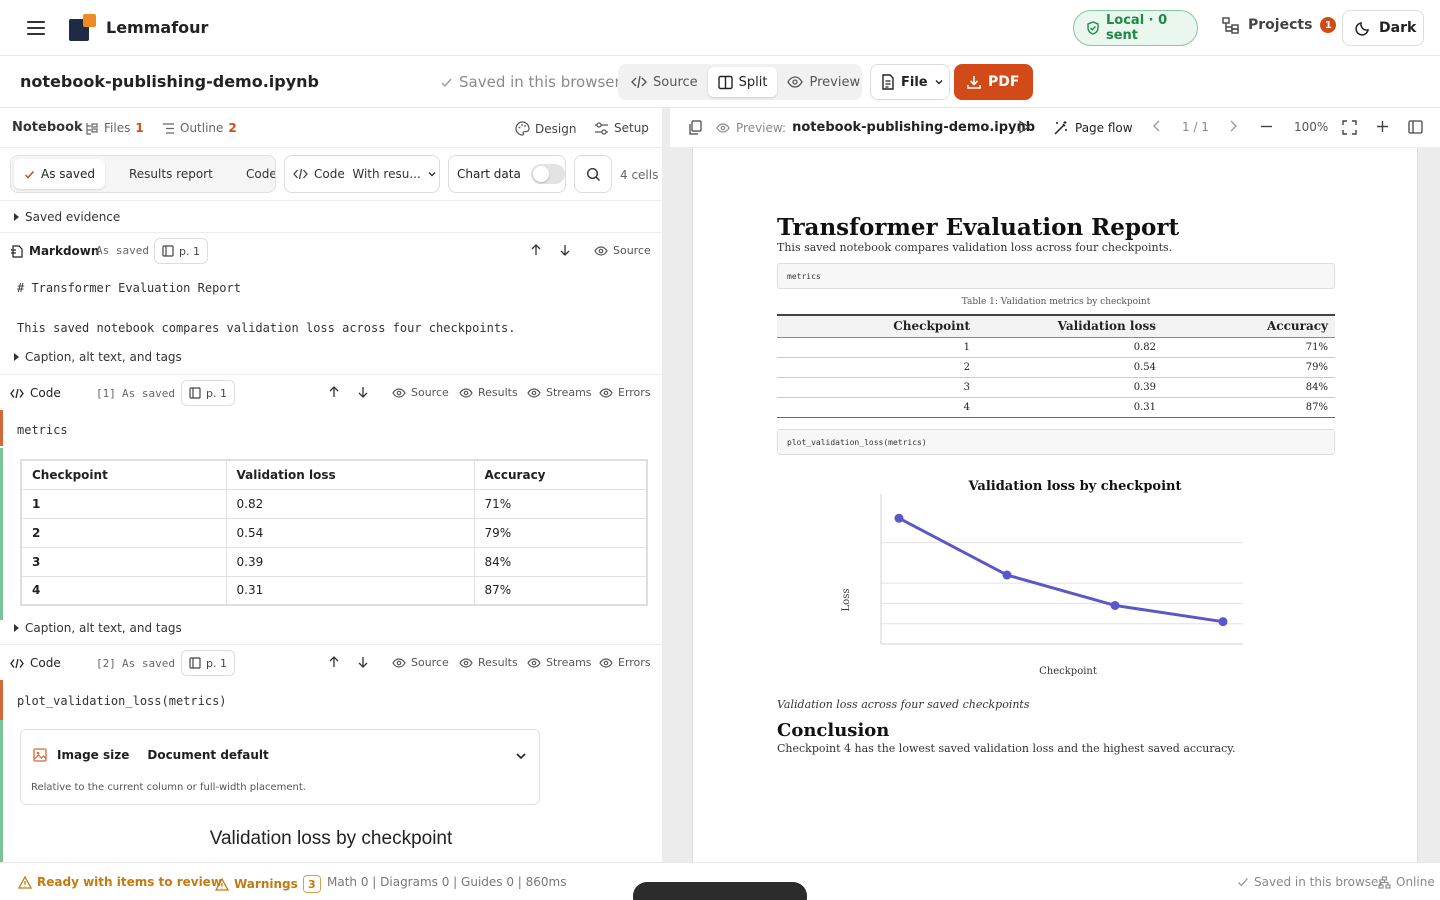 The height and width of the screenshot is (900, 1440). Describe the element at coordinates (1384, 882) in the screenshot. I see `network-icon` at that location.